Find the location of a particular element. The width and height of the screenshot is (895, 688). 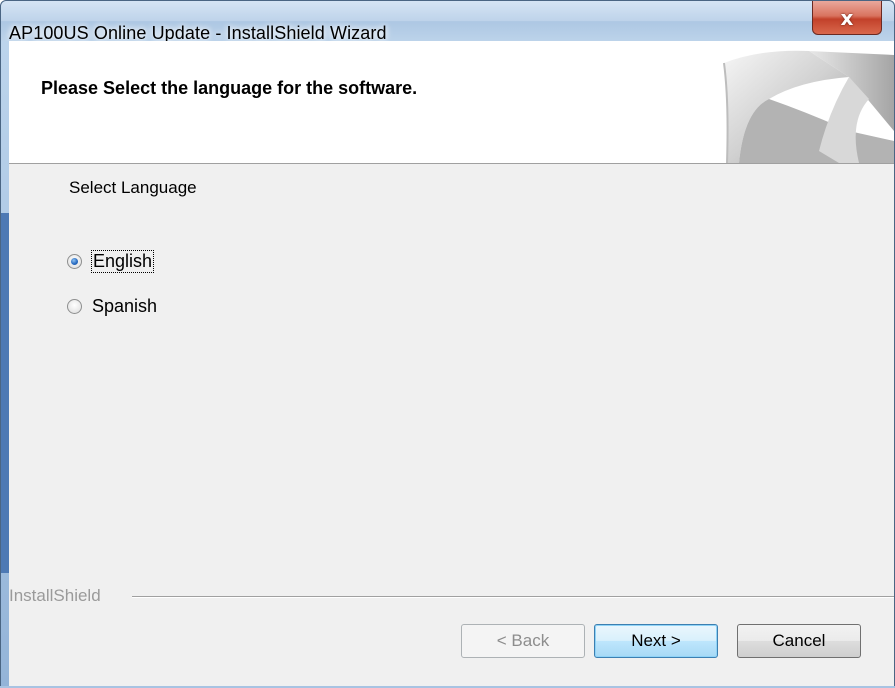

back-button-label: < Back is located at coordinates (523, 640).